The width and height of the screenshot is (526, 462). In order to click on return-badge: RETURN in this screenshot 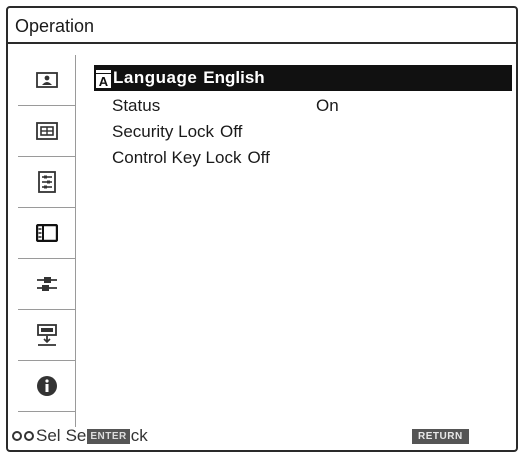, I will do `click(440, 436)`.